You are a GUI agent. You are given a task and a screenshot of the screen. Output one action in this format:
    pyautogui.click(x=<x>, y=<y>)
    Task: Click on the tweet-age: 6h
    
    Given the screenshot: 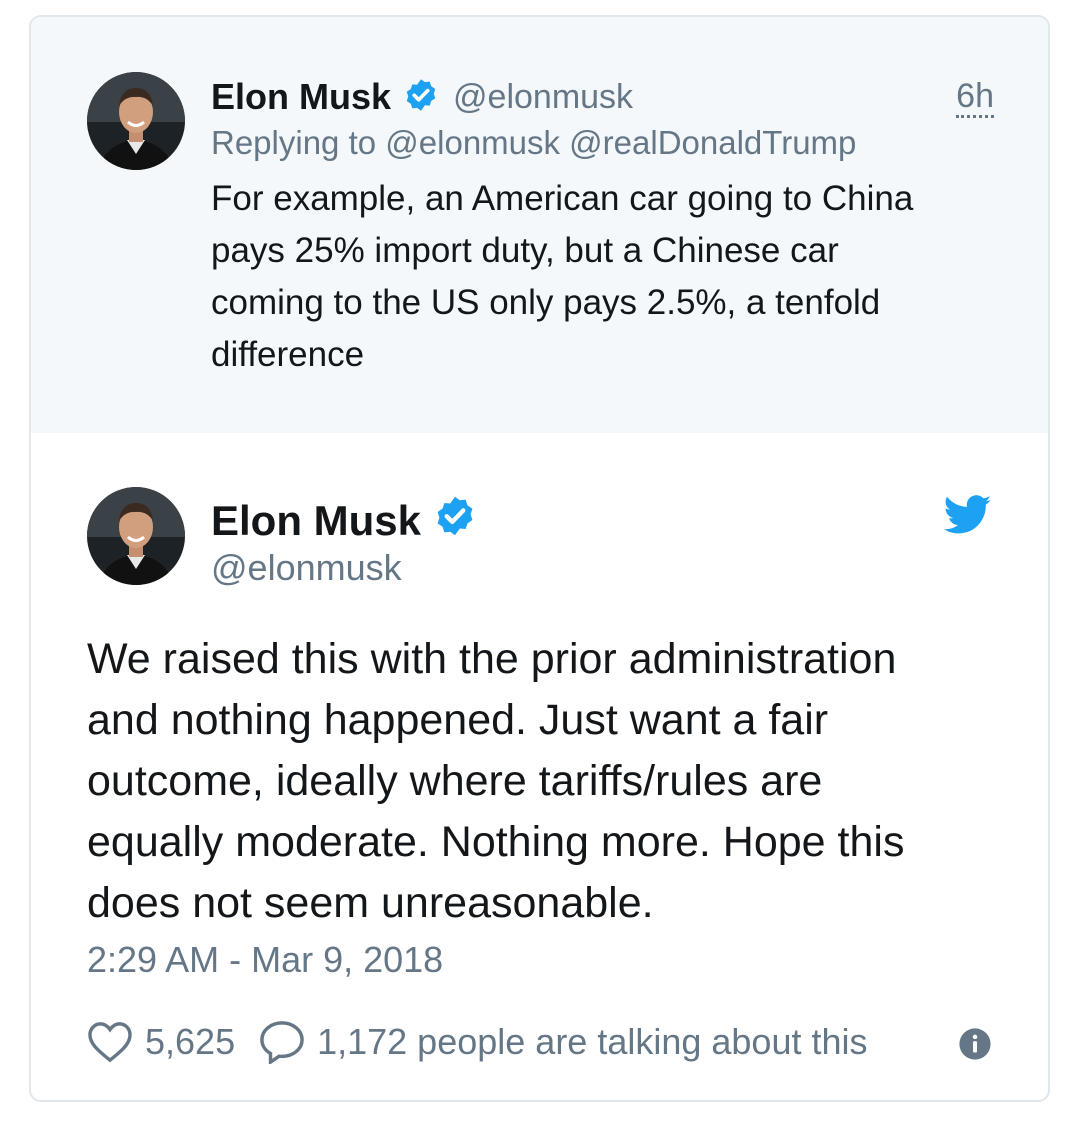 What is the action you would take?
    pyautogui.click(x=975, y=97)
    